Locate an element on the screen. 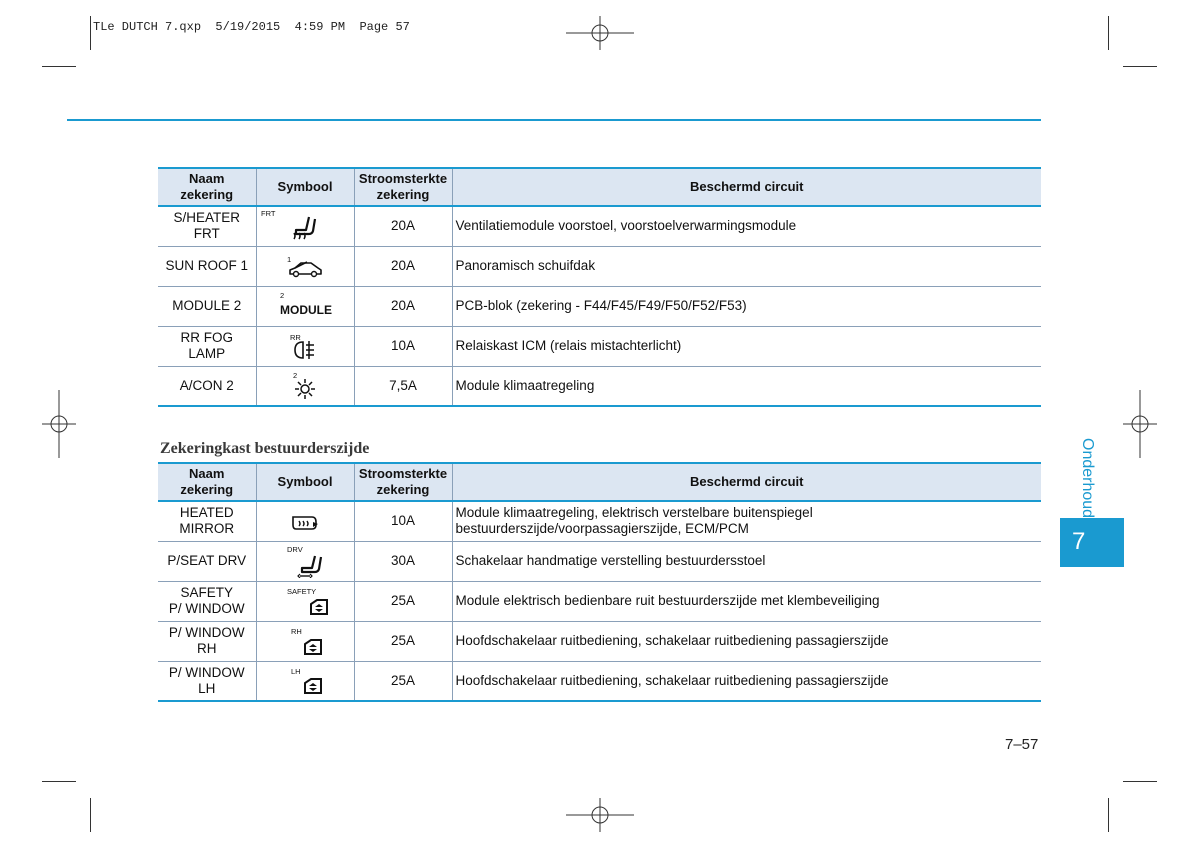  rear-fog-lamp-icon is located at coordinates (304, 349).